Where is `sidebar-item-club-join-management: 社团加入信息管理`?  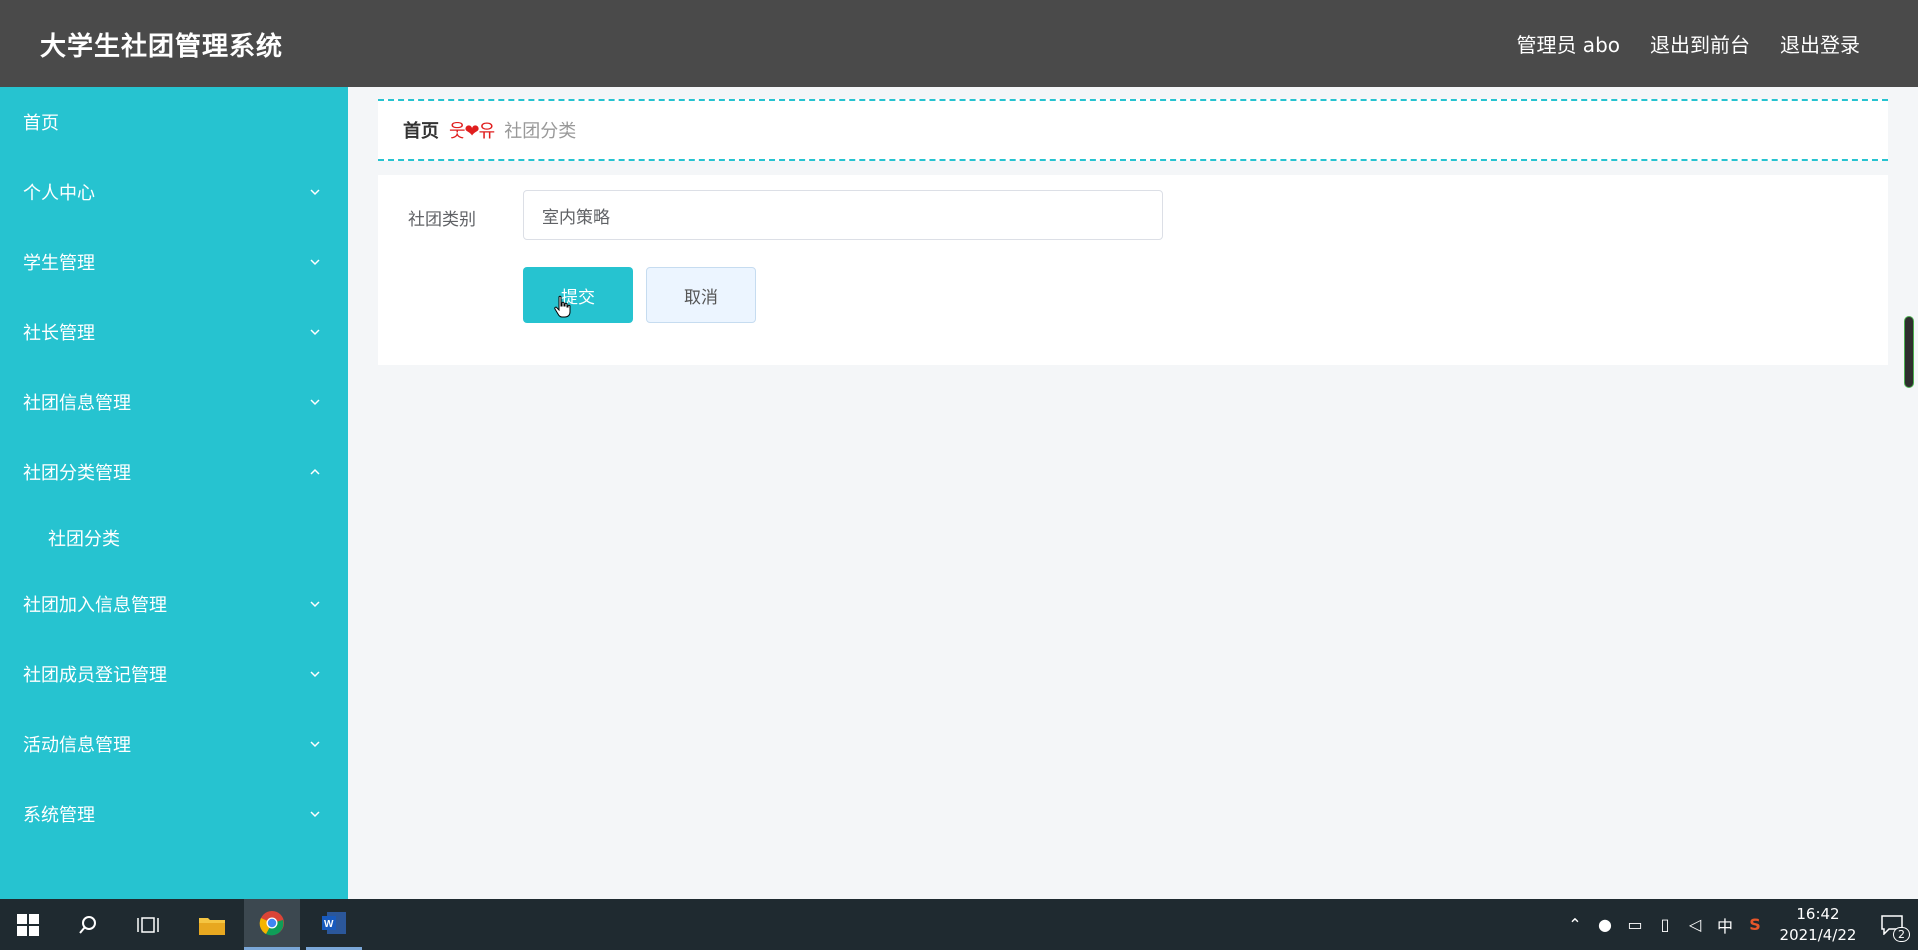 sidebar-item-club-join-management: 社团加入信息管理 is located at coordinates (174, 604).